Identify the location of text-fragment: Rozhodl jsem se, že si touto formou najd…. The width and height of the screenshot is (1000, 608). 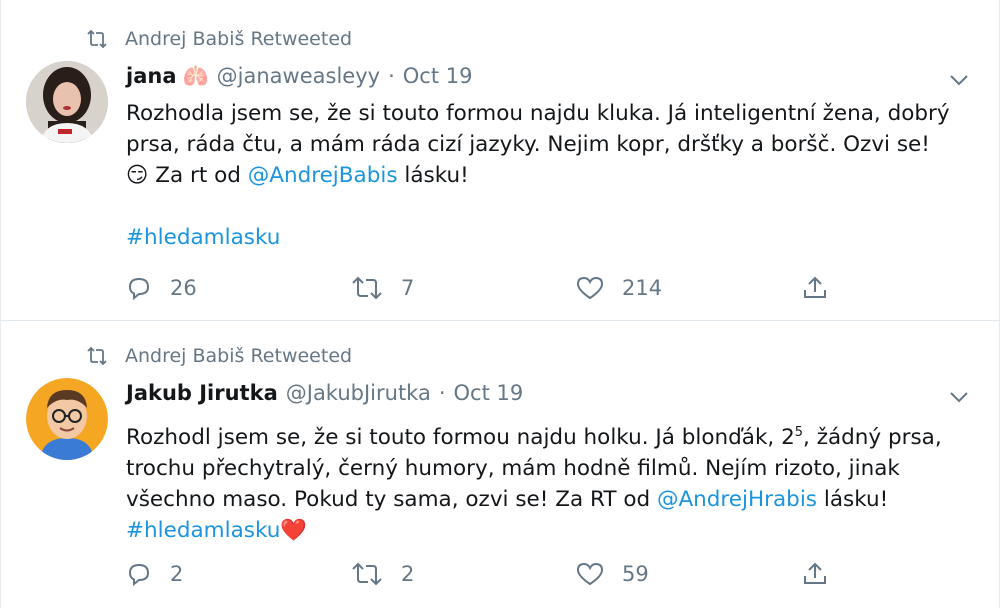
(460, 438).